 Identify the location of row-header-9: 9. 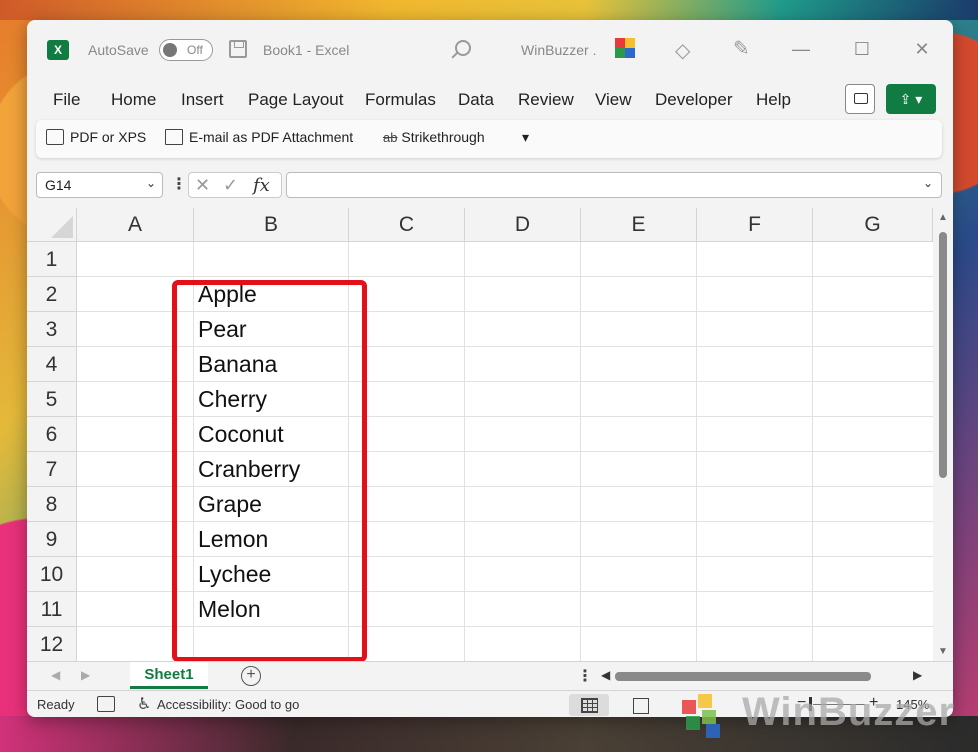
(52, 539).